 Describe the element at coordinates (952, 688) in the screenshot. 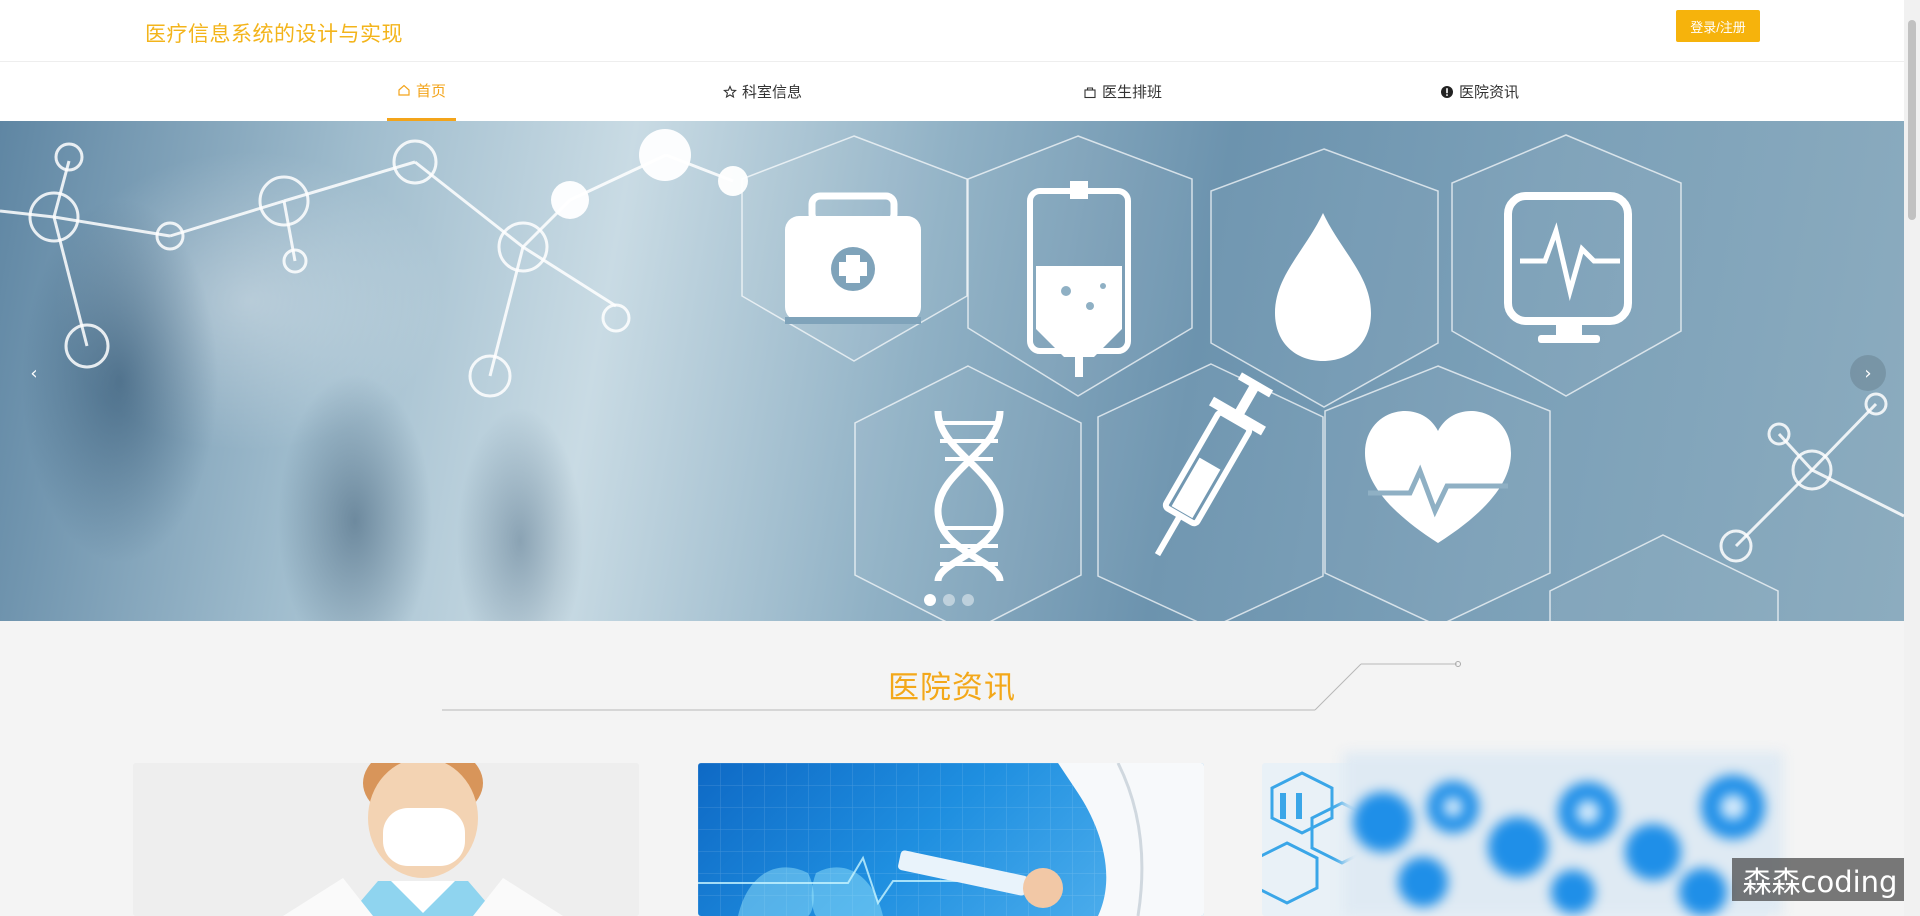

I see `news-section-title: 医院资讯` at that location.